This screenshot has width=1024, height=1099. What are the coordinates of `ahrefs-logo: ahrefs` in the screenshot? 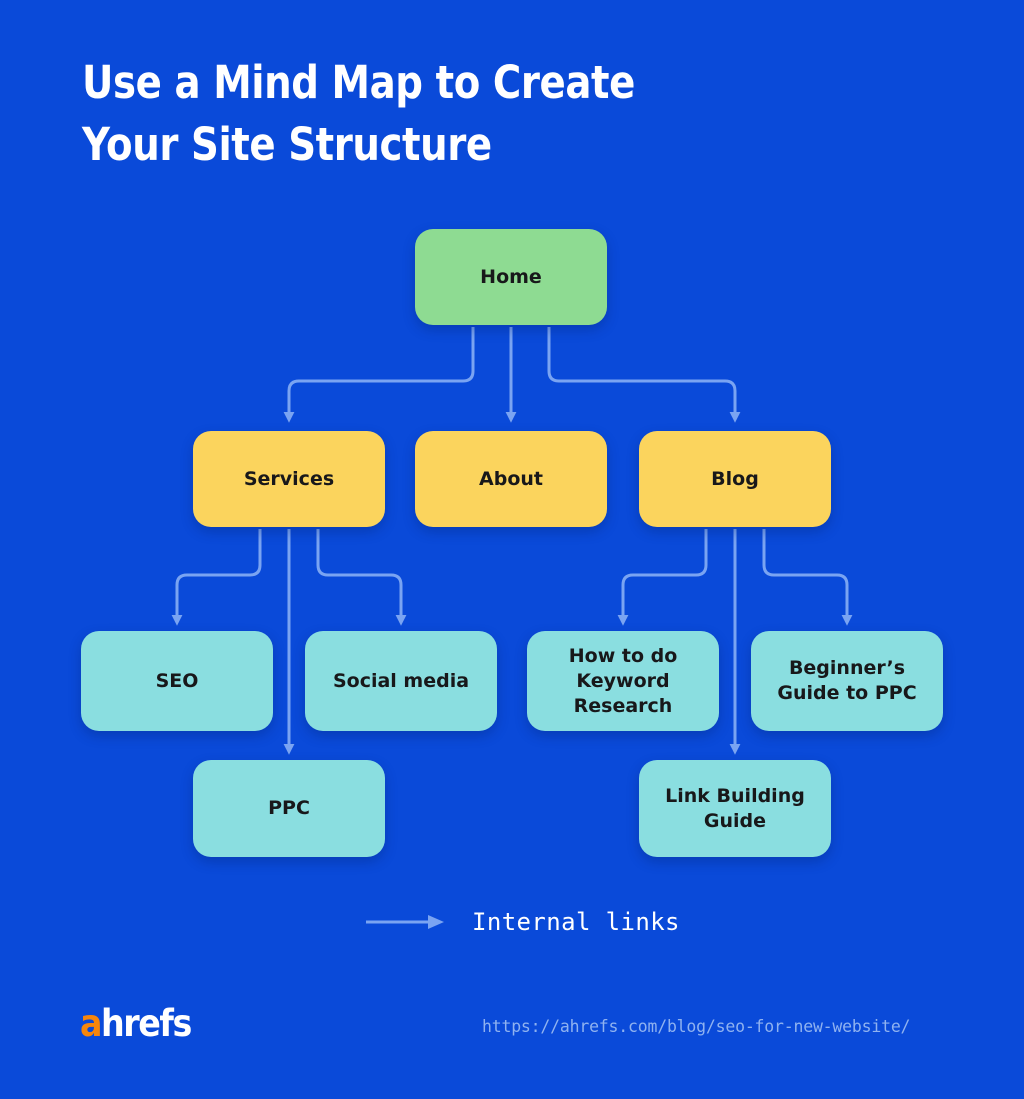 It's located at (136, 1024).